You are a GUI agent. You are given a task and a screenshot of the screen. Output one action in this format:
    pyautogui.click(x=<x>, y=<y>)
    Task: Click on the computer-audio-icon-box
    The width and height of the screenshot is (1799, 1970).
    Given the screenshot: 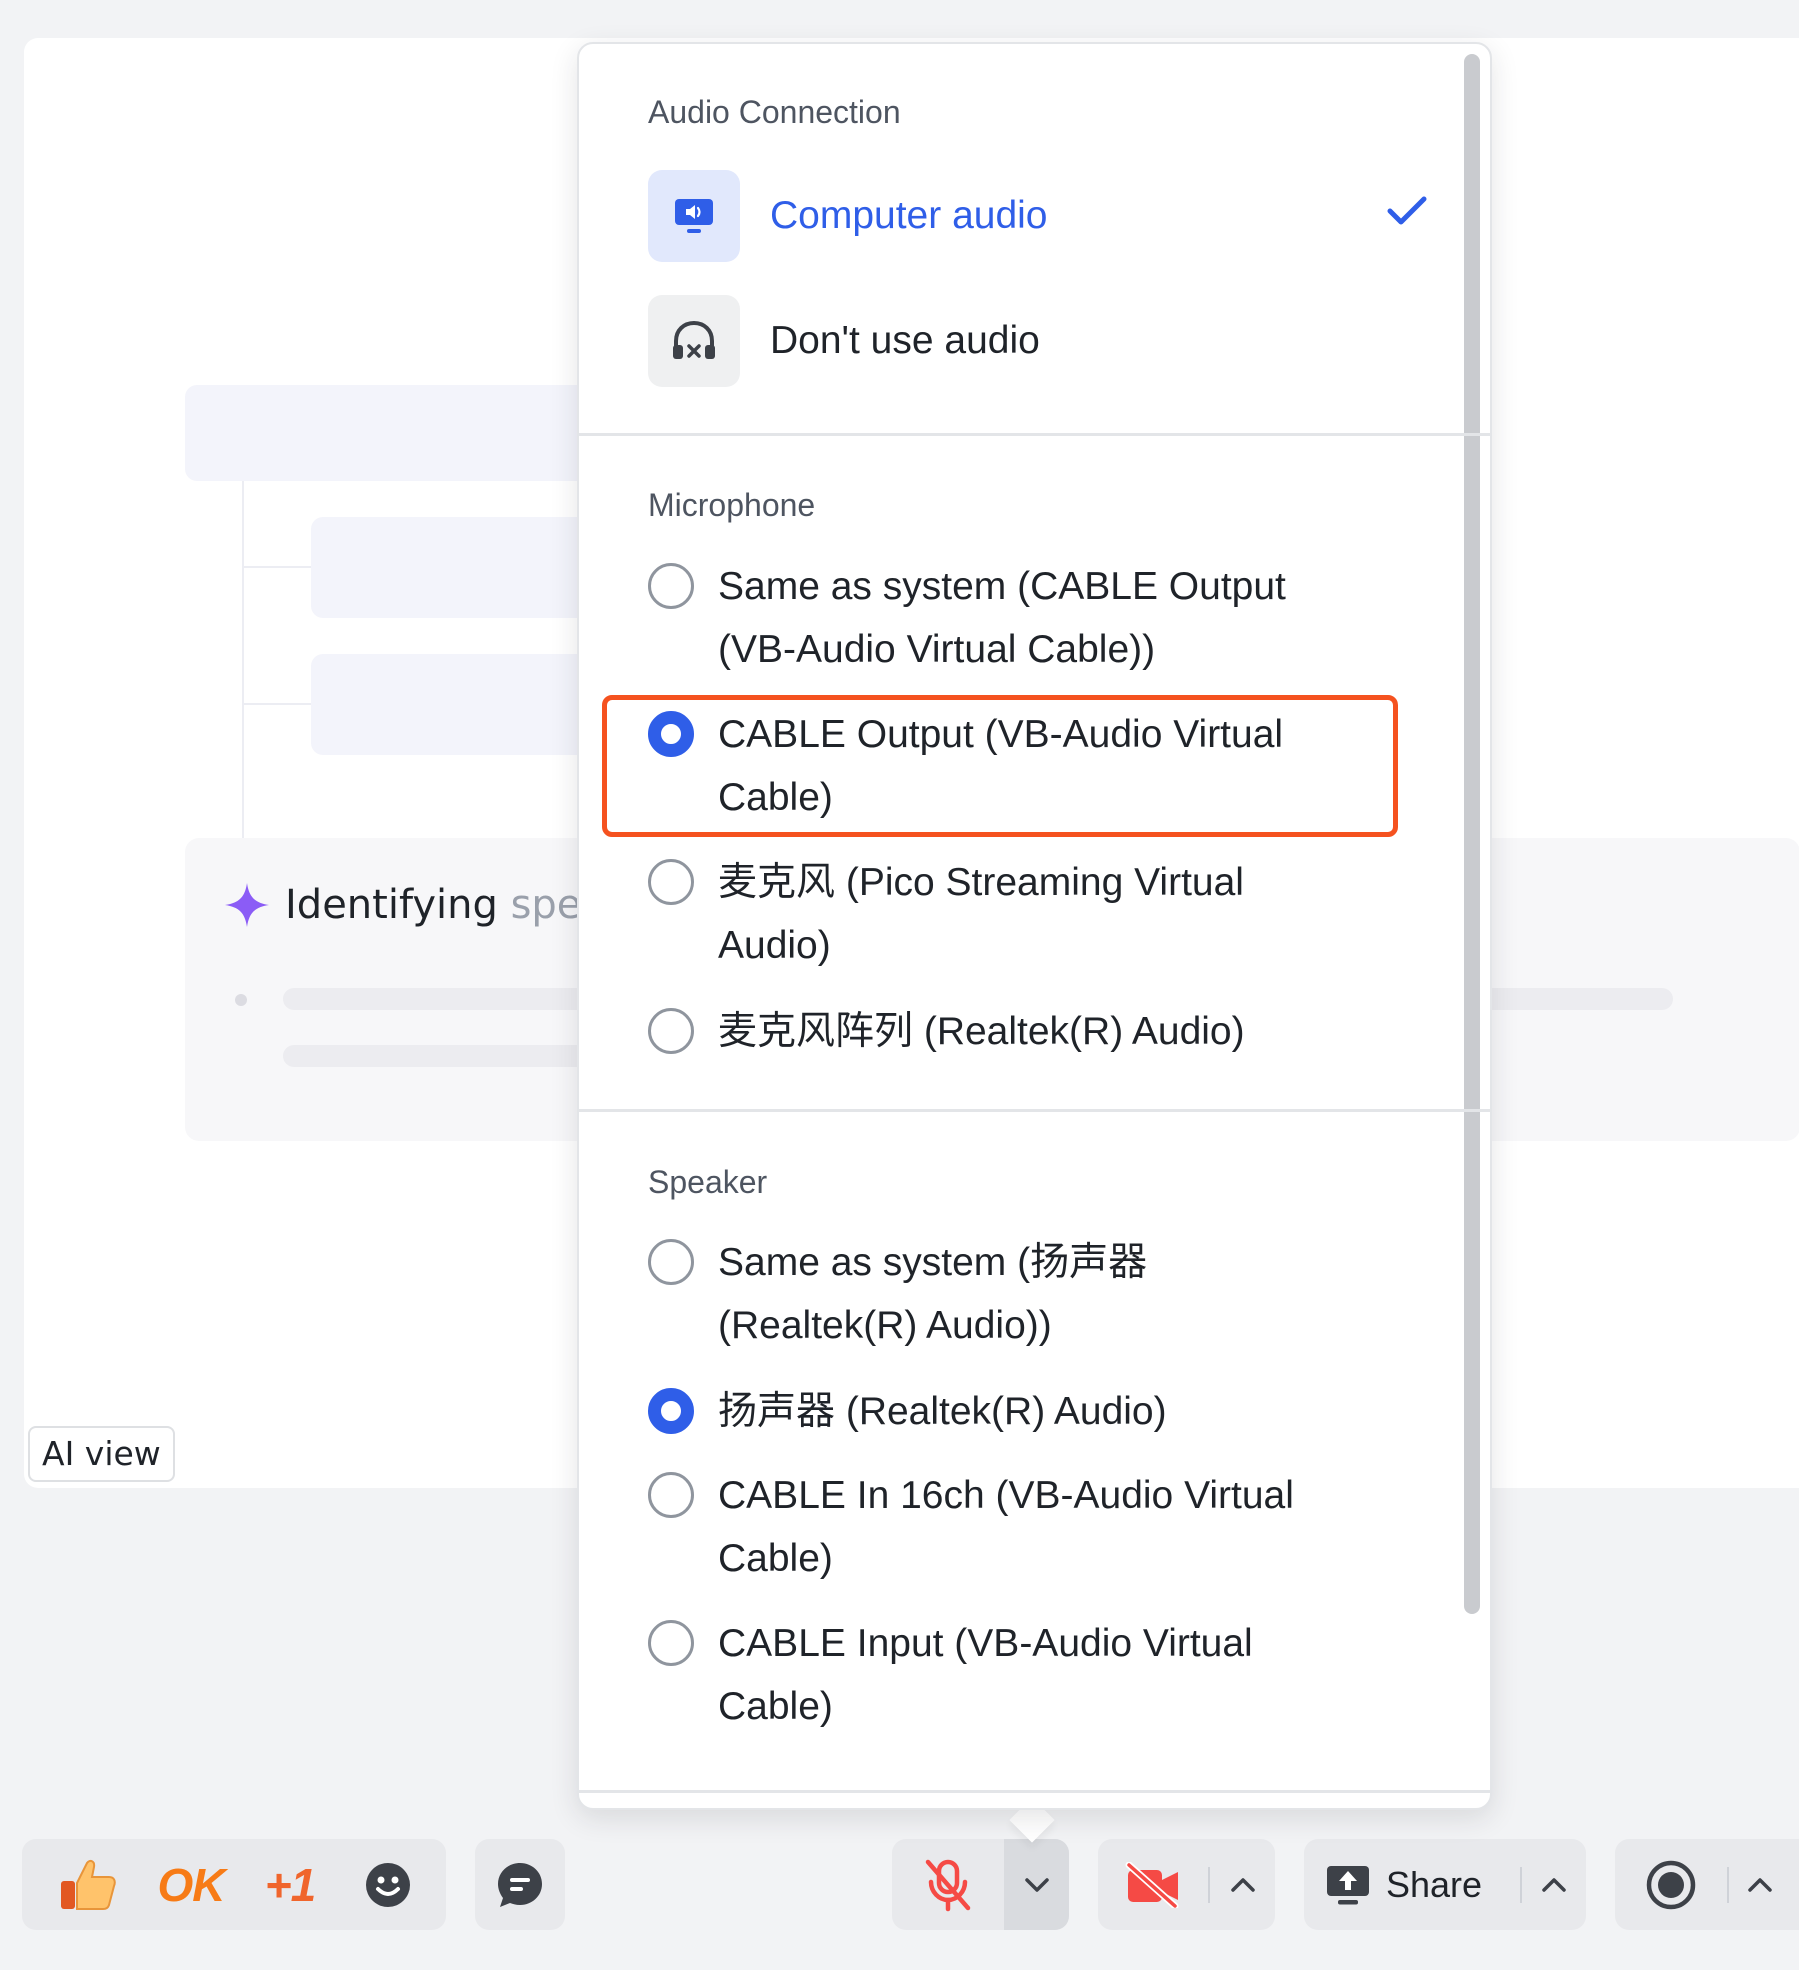 What is the action you would take?
    pyautogui.click(x=694, y=216)
    